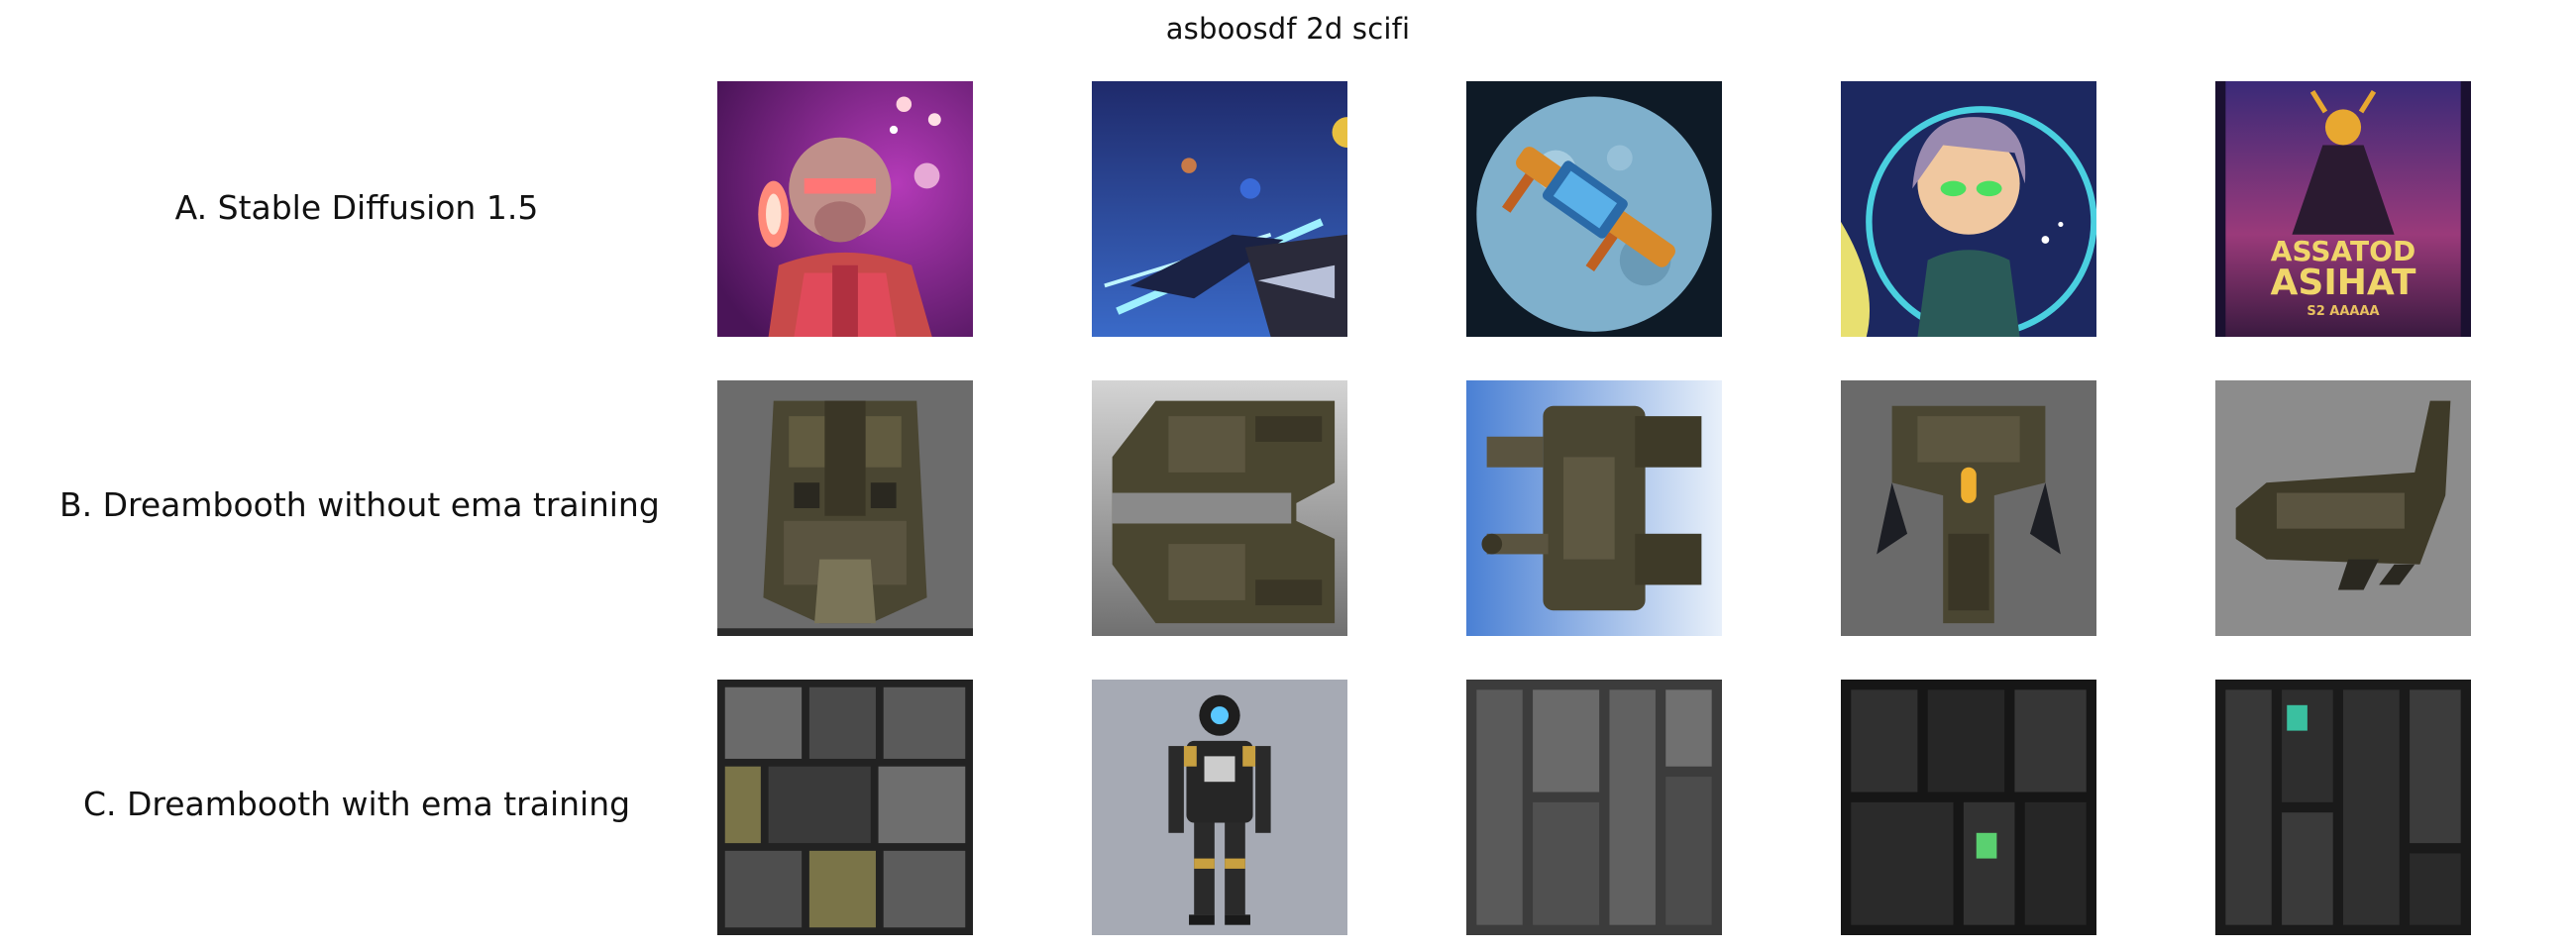 This screenshot has width=2576, height=951. Describe the element at coordinates (356, 207) in the screenshot. I see `row-label-a: A. Stable Diffusion 1.5` at that location.